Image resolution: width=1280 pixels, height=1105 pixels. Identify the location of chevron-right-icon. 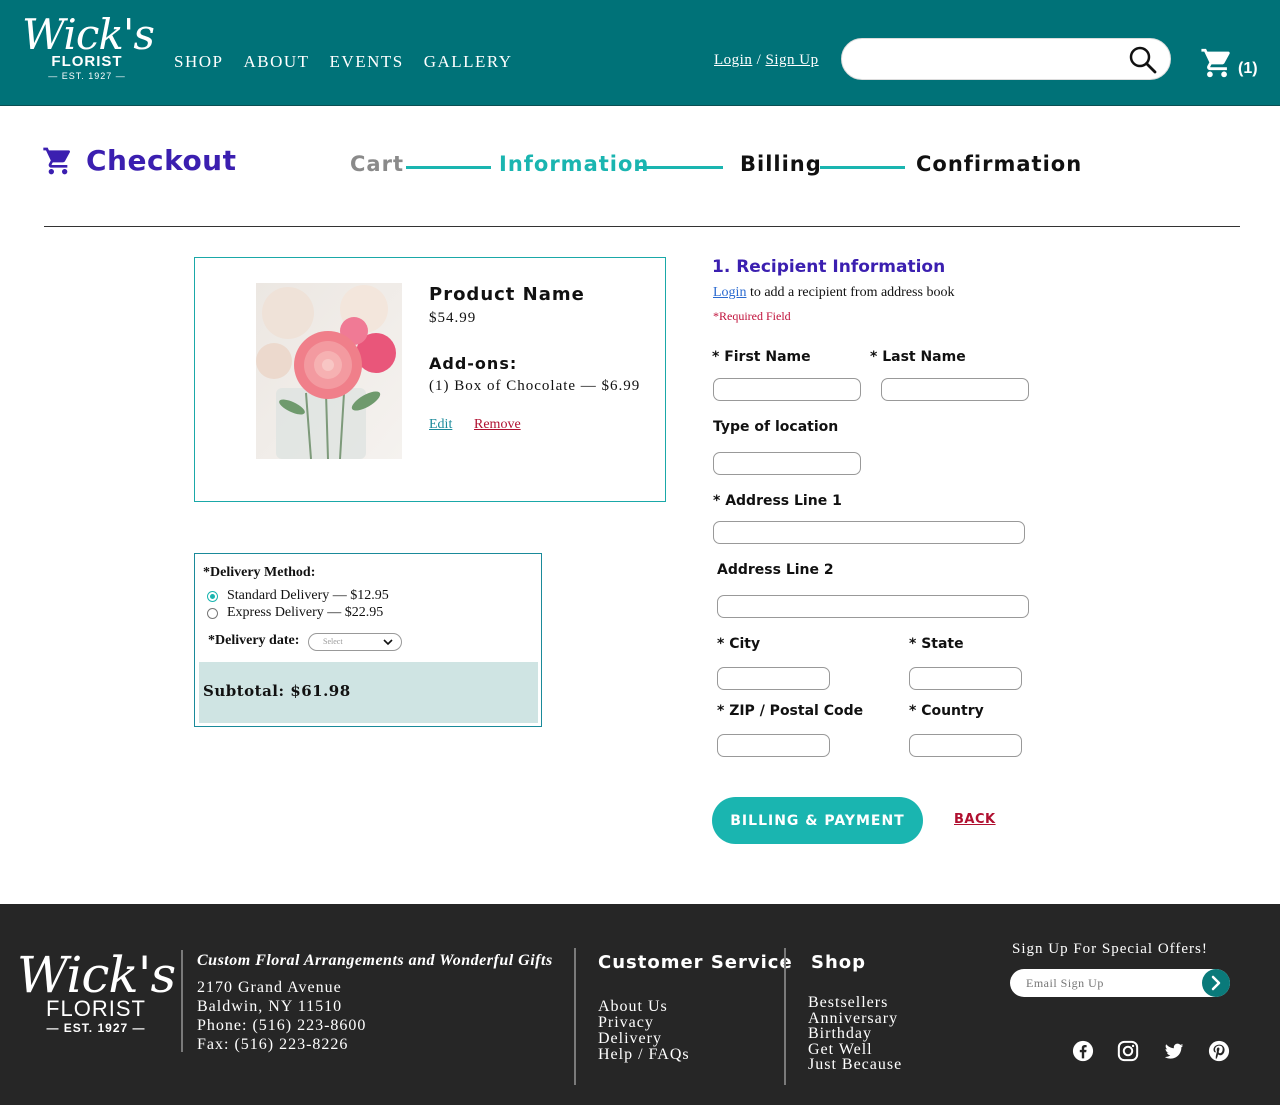
(1216, 983).